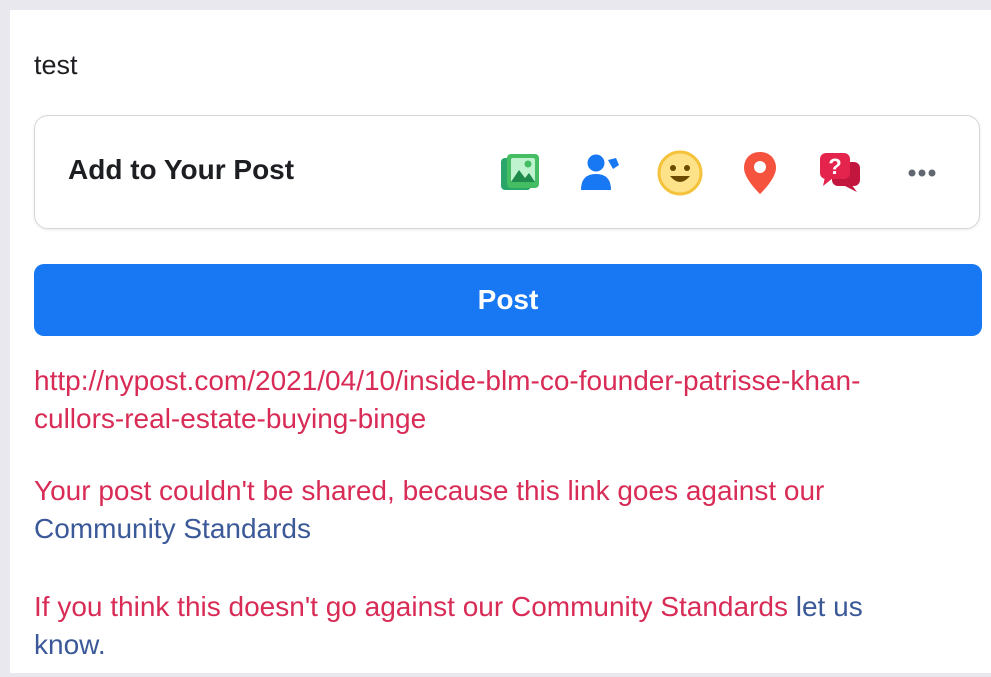 This screenshot has width=991, height=677. What do you see at coordinates (70, 644) in the screenshot?
I see `let-us-know-link-2: know.` at bounding box center [70, 644].